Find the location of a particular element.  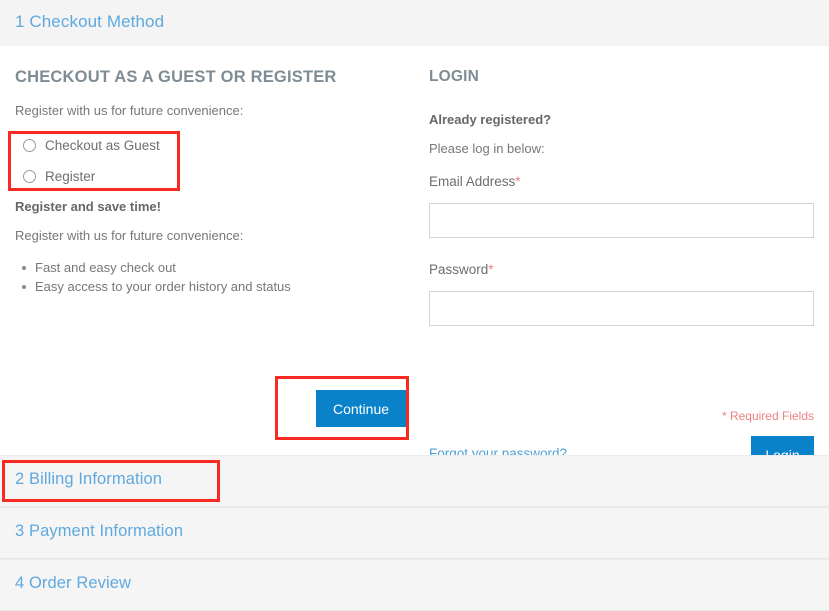

accordion-label-billing-information: 2 Billing Information is located at coordinates (89, 479).